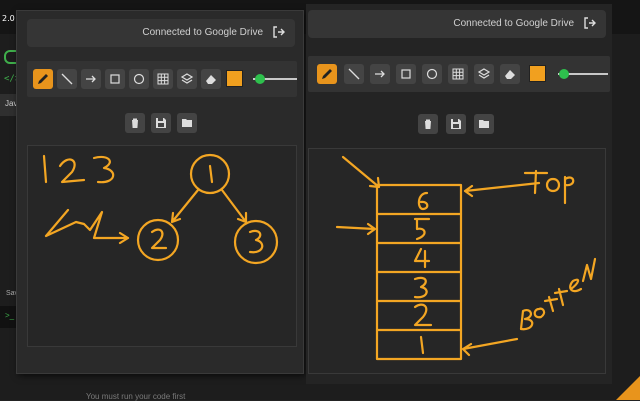  I want to click on corner-accent, so click(628, 388).